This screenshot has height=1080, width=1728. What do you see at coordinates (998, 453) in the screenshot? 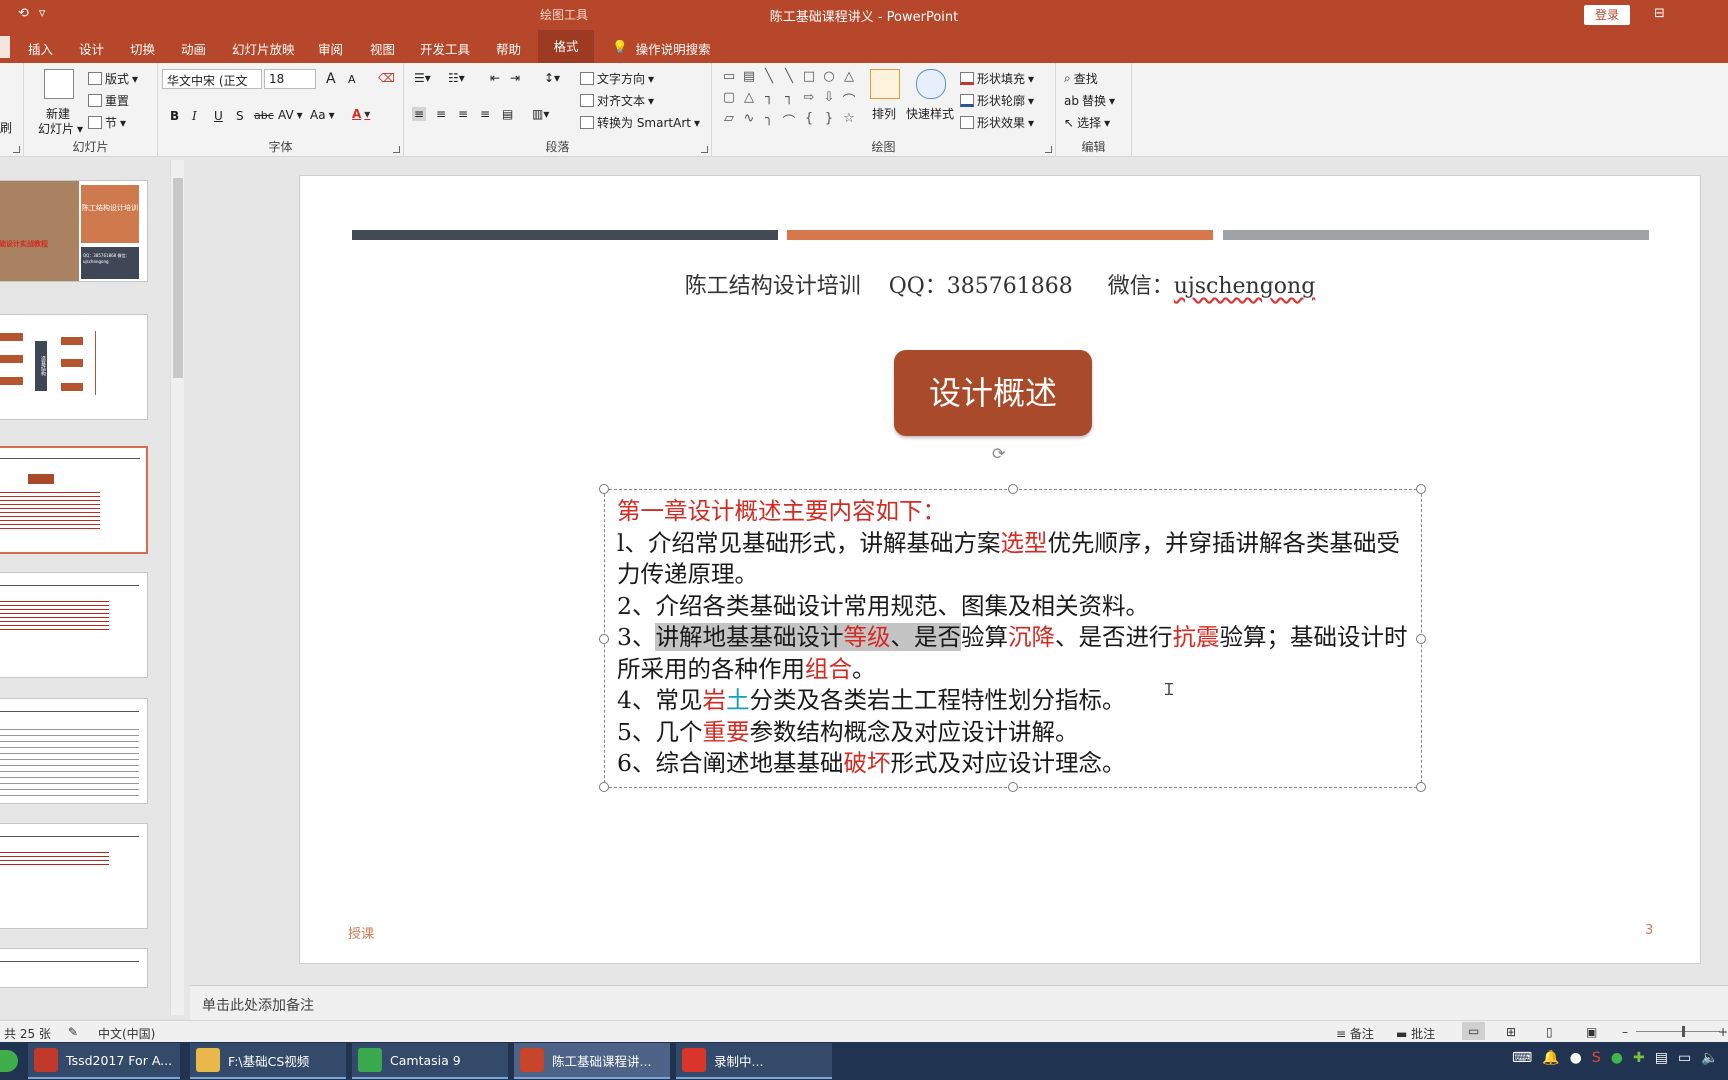
I see `rotate-handle-icon: ⟳` at bounding box center [998, 453].